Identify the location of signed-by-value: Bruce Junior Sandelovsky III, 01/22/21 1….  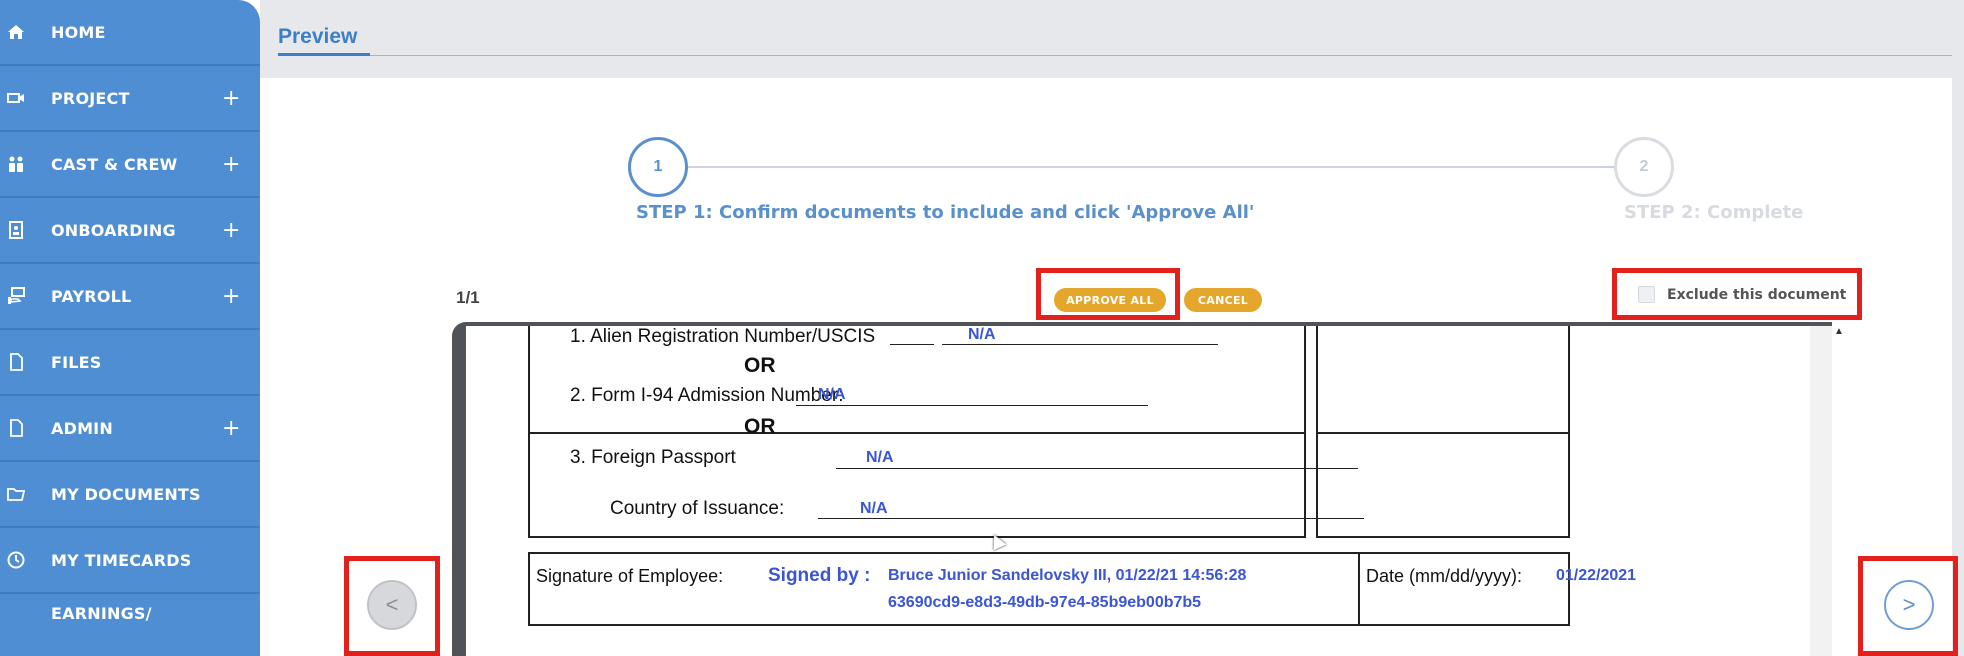
(1067, 575).